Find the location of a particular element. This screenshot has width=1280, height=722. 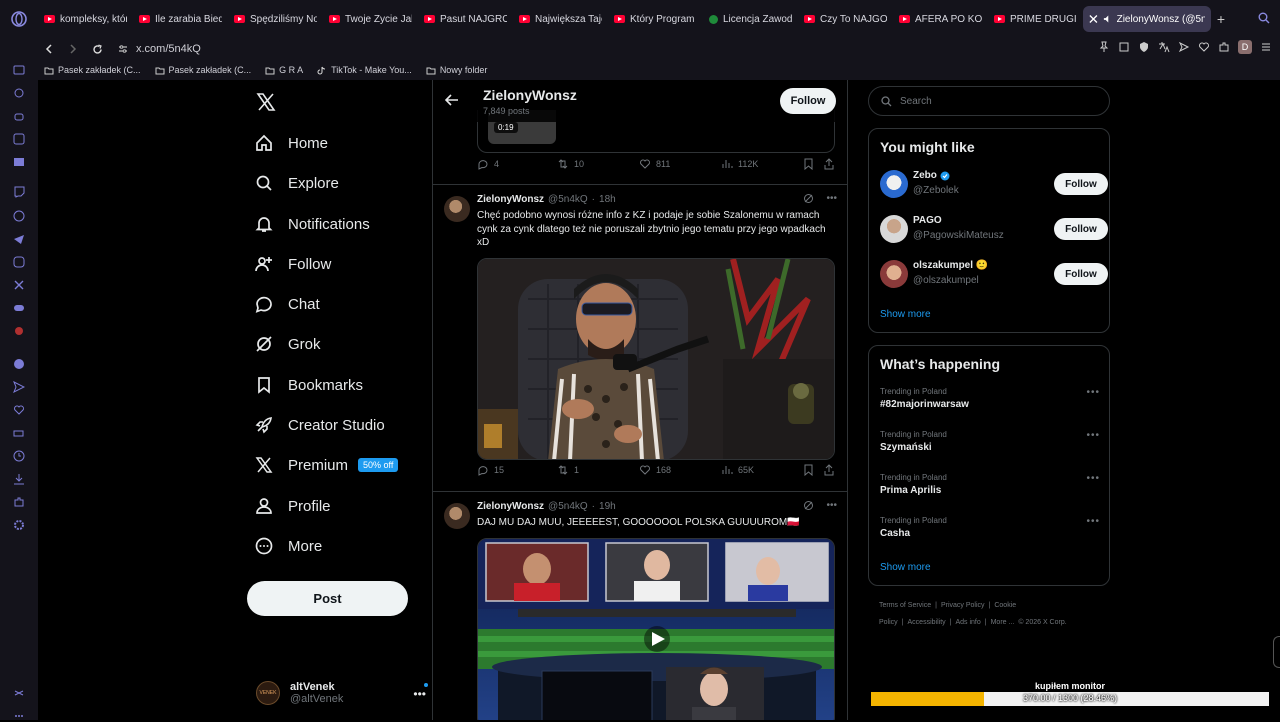

account-switcher: VENEK altVenek @altVenek ••• is located at coordinates (342, 693).